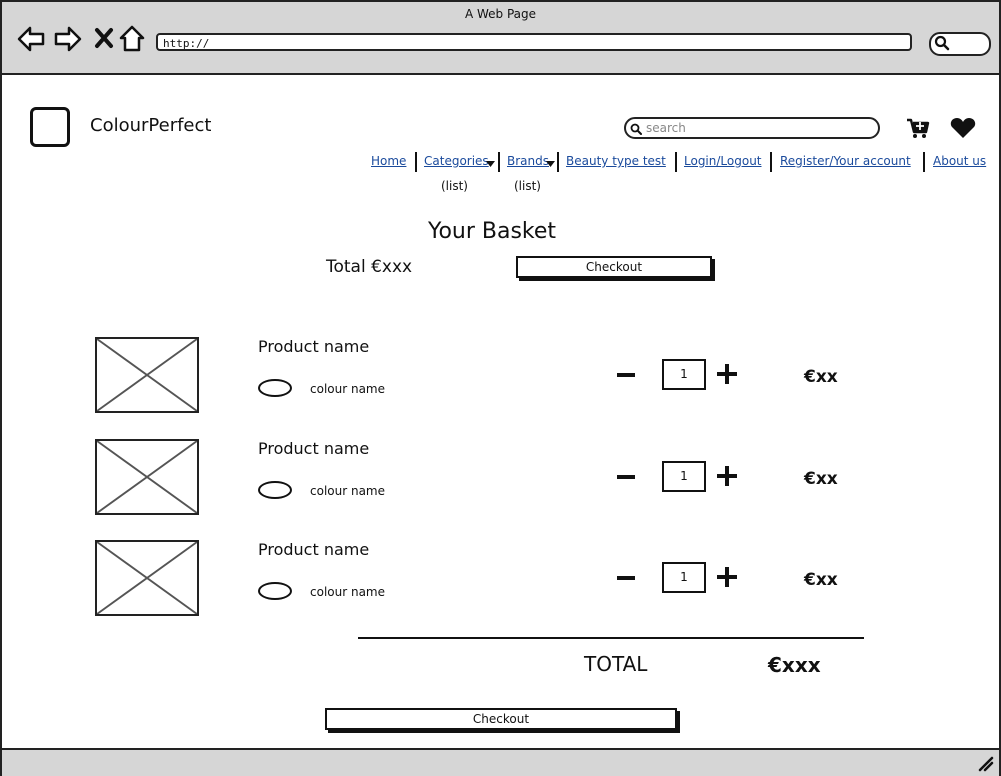 This screenshot has width=1001, height=776. Describe the element at coordinates (369, 267) in the screenshot. I see `basket-total-summary: Total €xxx` at that location.